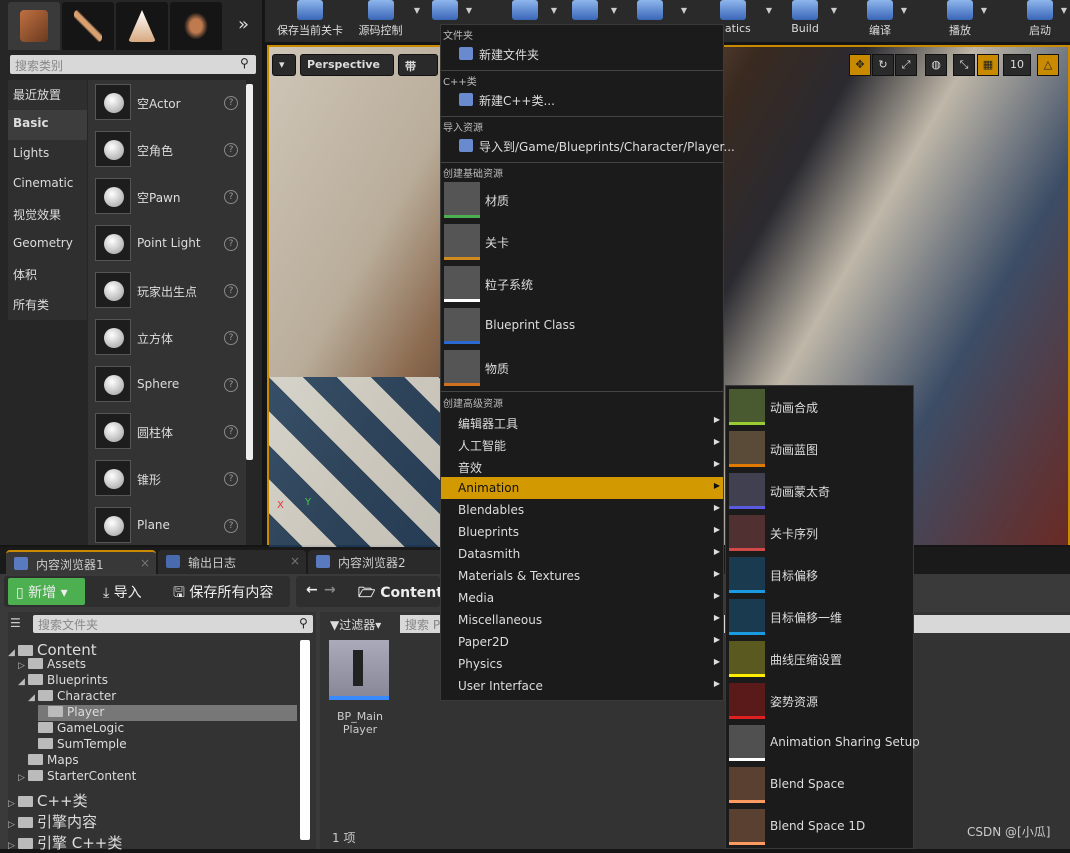 Image resolution: width=1070 pixels, height=853 pixels. What do you see at coordinates (582, 466) in the screenshot?
I see `submenu-item: 音效 ▶` at bounding box center [582, 466].